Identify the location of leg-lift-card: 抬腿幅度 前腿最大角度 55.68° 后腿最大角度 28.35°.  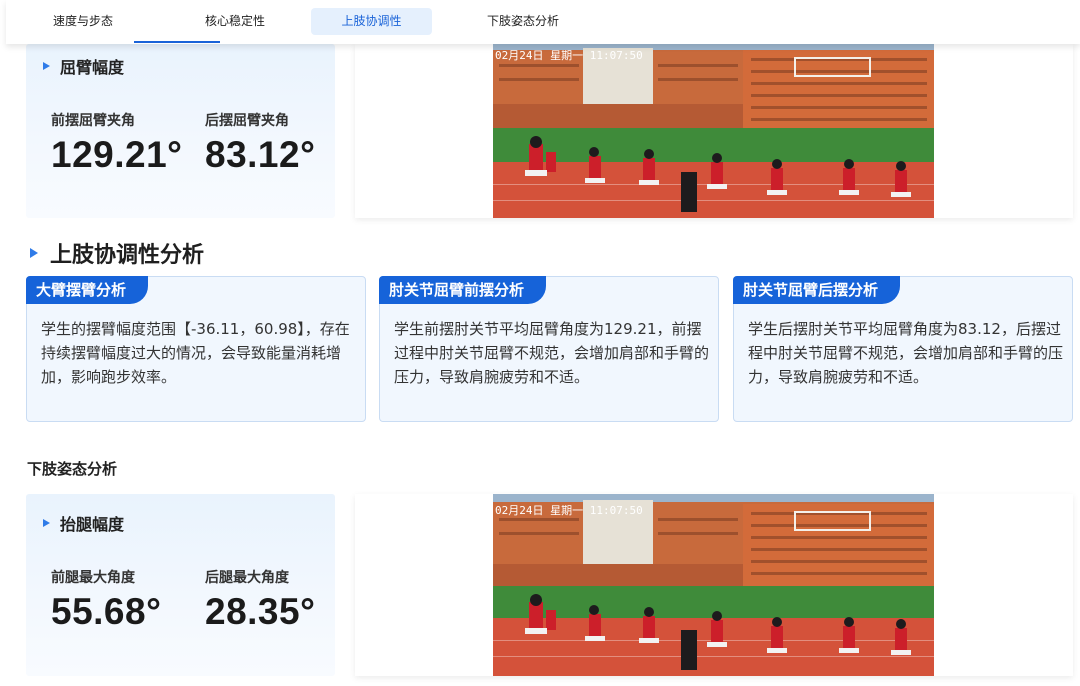
(180, 585).